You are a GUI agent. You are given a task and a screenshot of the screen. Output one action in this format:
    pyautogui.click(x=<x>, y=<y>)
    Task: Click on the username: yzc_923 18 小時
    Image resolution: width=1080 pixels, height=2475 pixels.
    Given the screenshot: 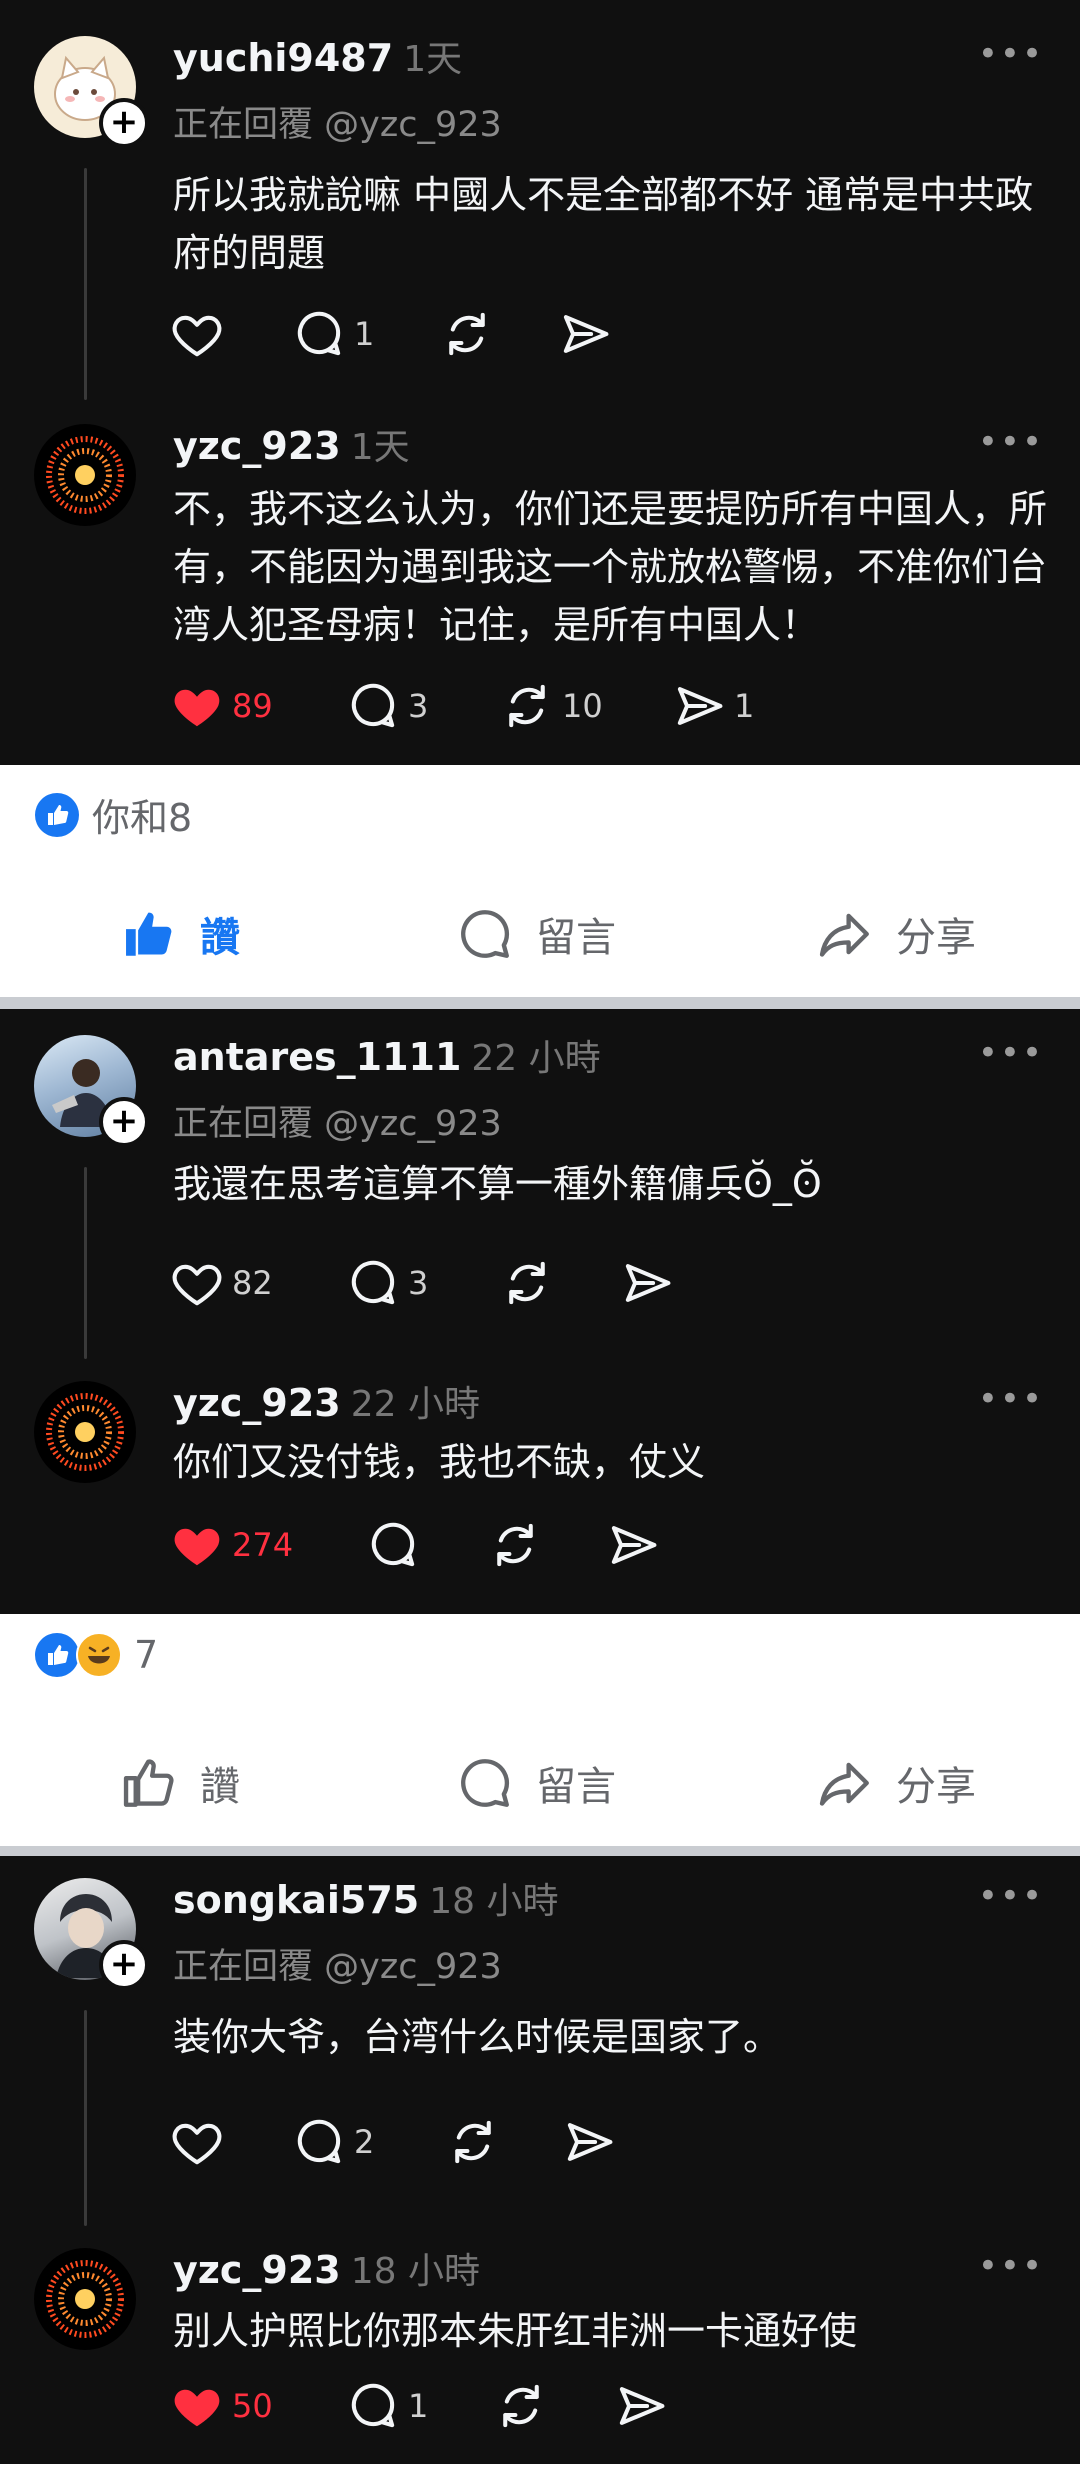 What is the action you would take?
    pyautogui.click(x=326, y=2268)
    